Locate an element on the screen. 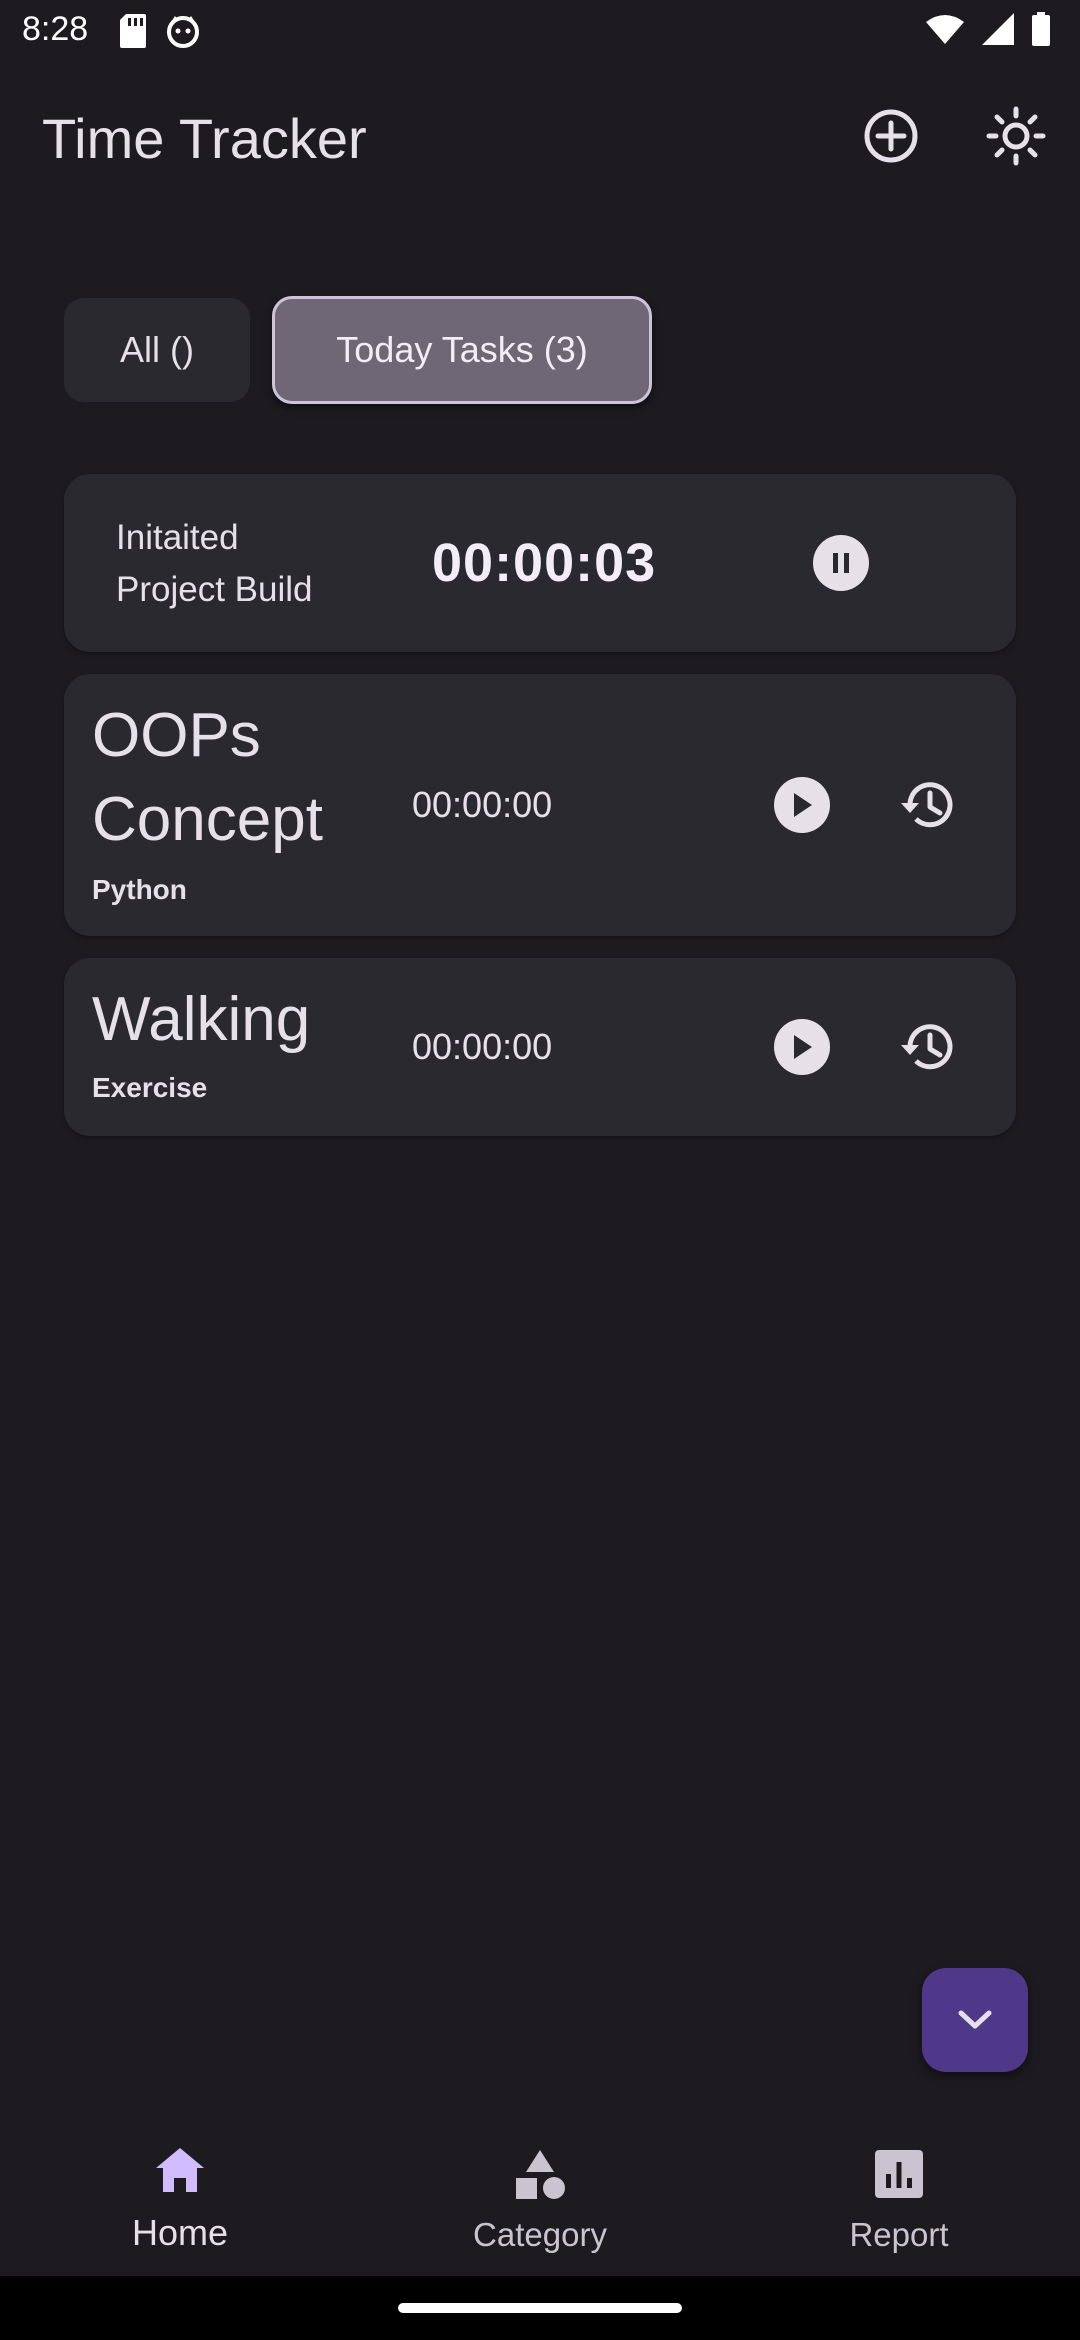  signal-icon is located at coordinates (998, 29).